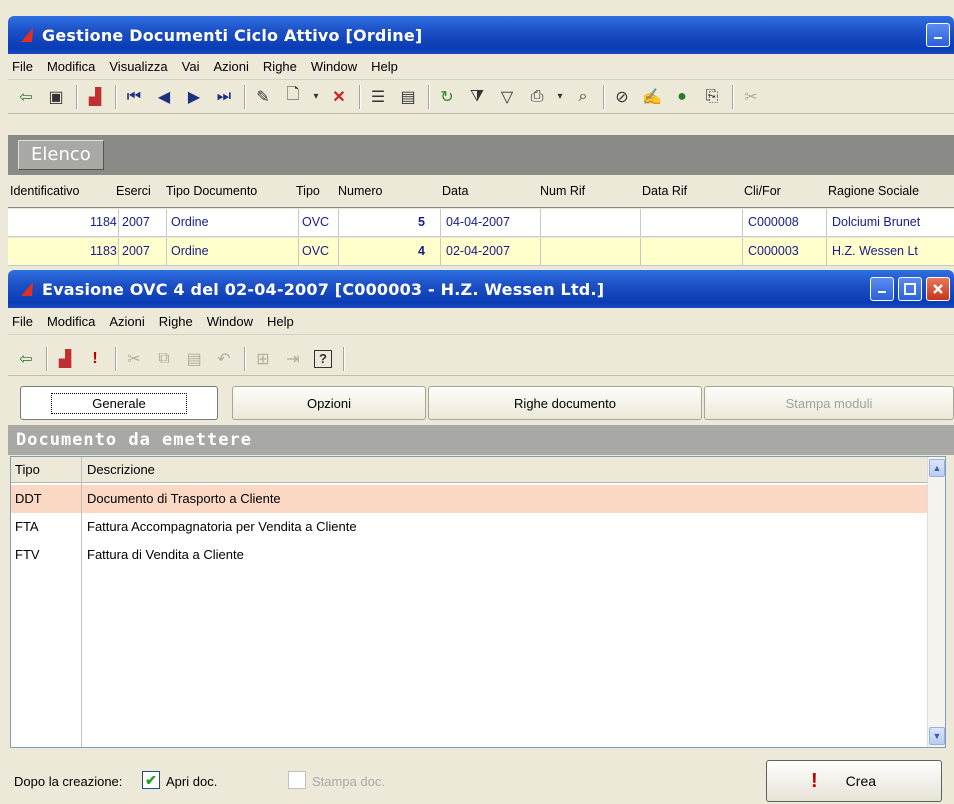 The width and height of the screenshot is (954, 804). What do you see at coordinates (194, 359) in the screenshot?
I see `paste-button: ▤` at bounding box center [194, 359].